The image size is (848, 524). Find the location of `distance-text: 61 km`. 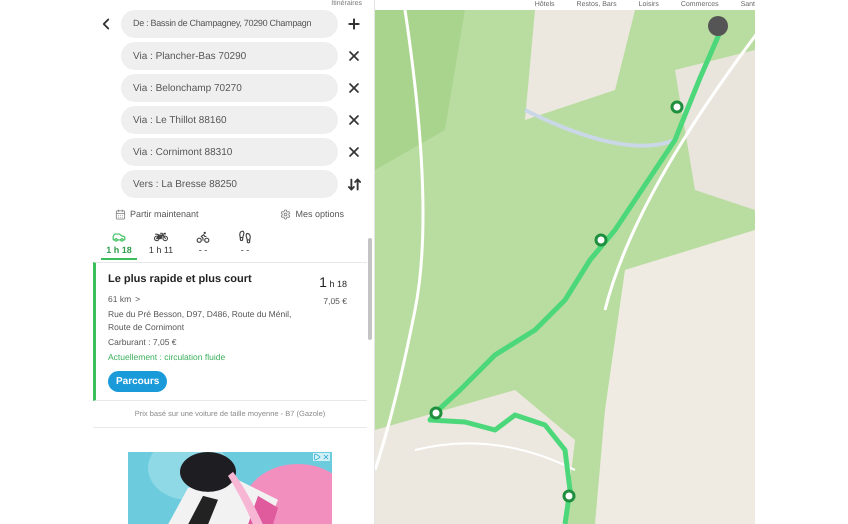

distance-text: 61 km is located at coordinates (120, 299).